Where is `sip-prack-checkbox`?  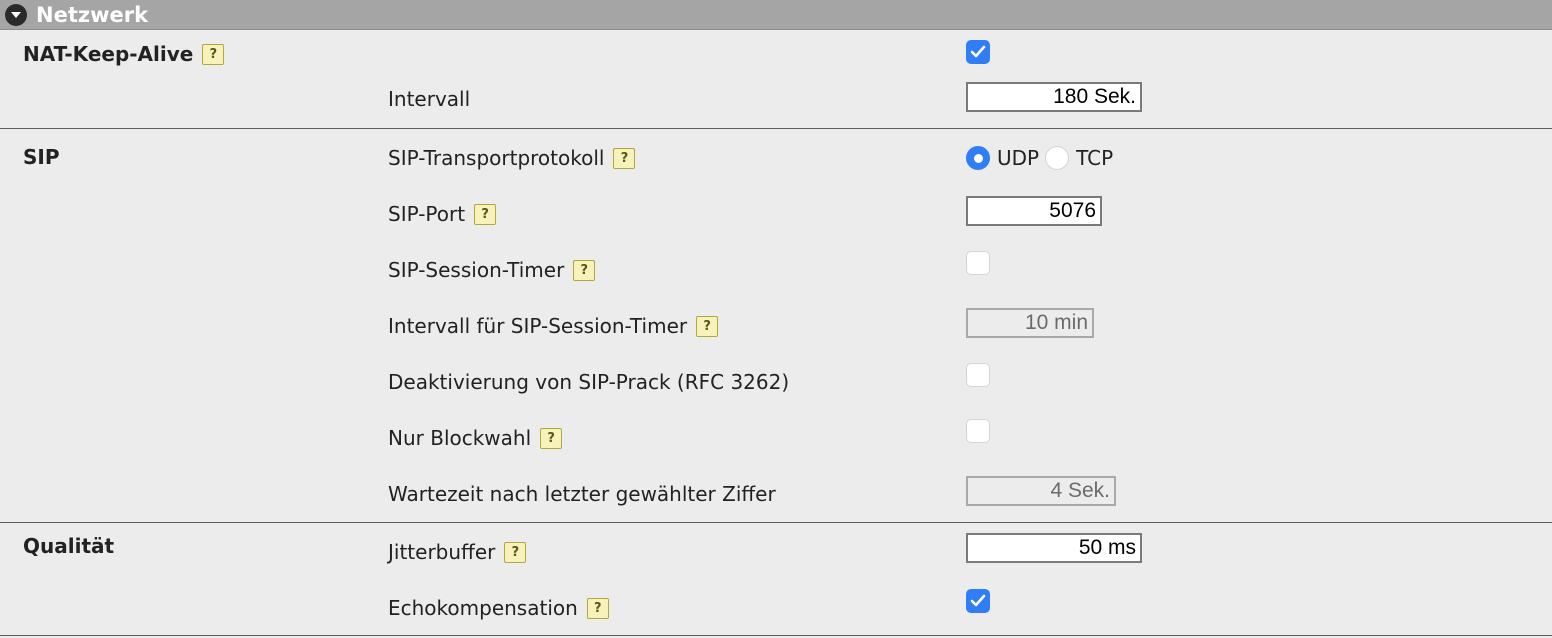
sip-prack-checkbox is located at coordinates (978, 375).